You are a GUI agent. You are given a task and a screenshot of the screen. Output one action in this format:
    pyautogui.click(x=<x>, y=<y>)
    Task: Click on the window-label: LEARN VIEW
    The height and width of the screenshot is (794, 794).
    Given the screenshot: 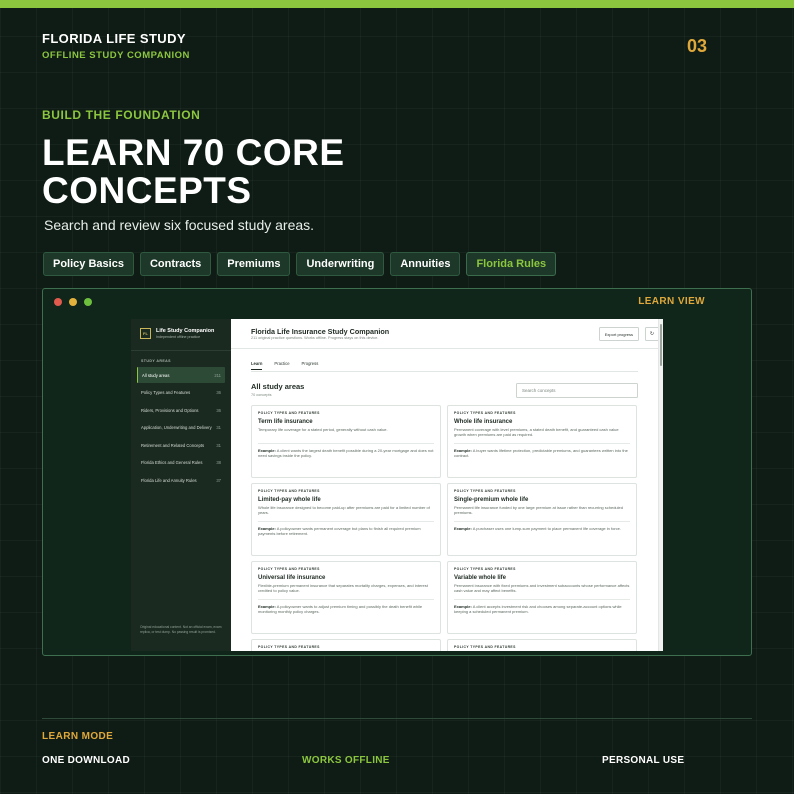 What is the action you would take?
    pyautogui.click(x=671, y=301)
    